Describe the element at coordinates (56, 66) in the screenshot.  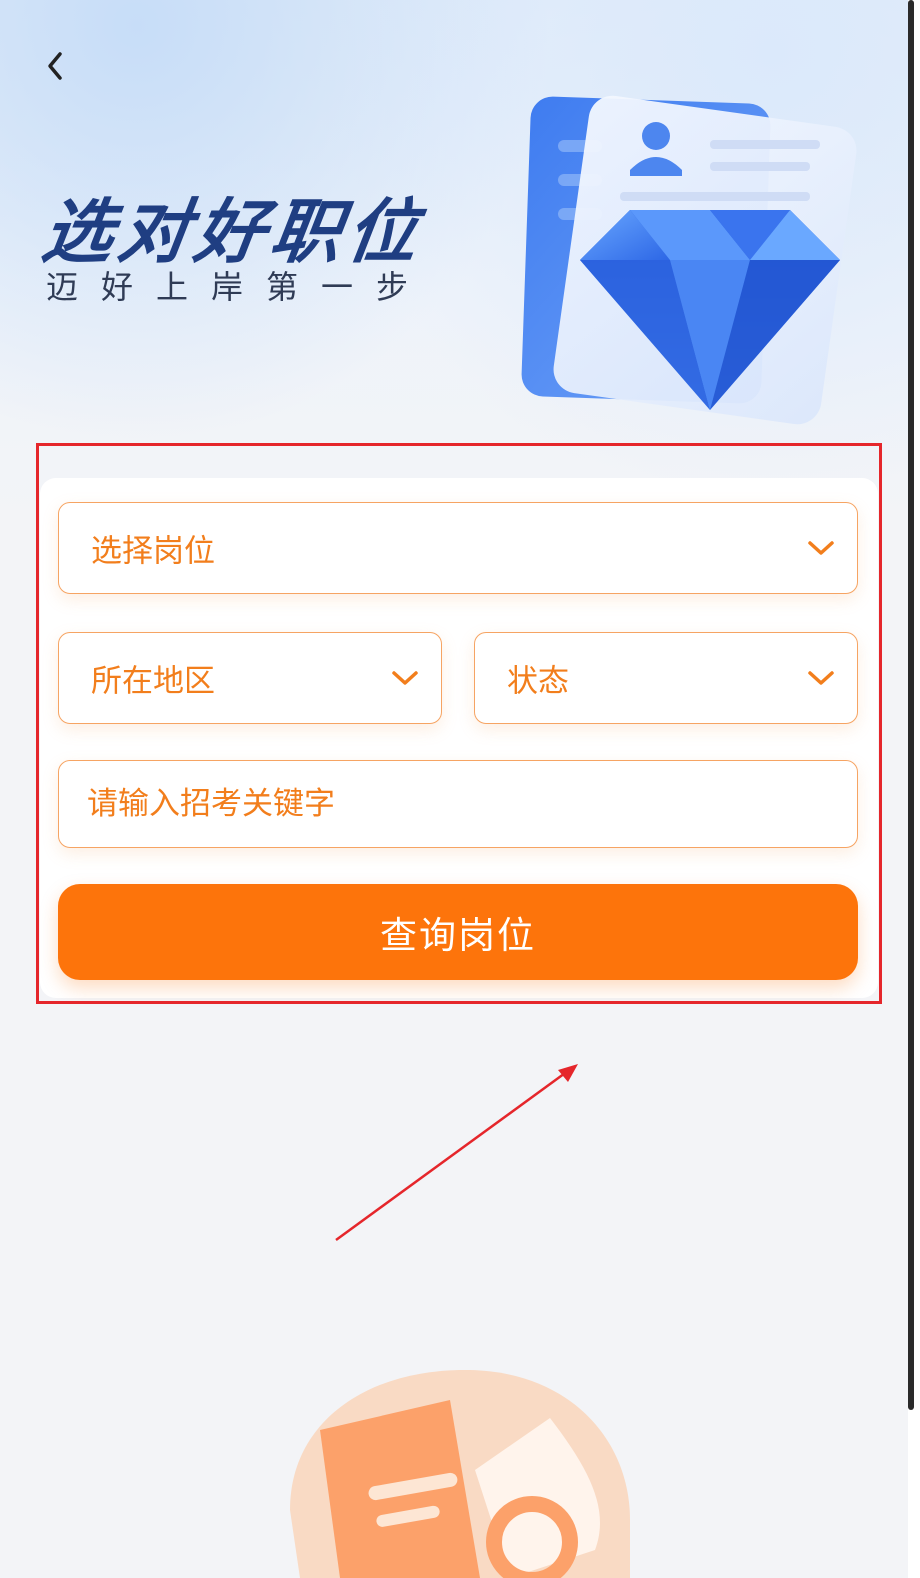
I see `back-icon` at that location.